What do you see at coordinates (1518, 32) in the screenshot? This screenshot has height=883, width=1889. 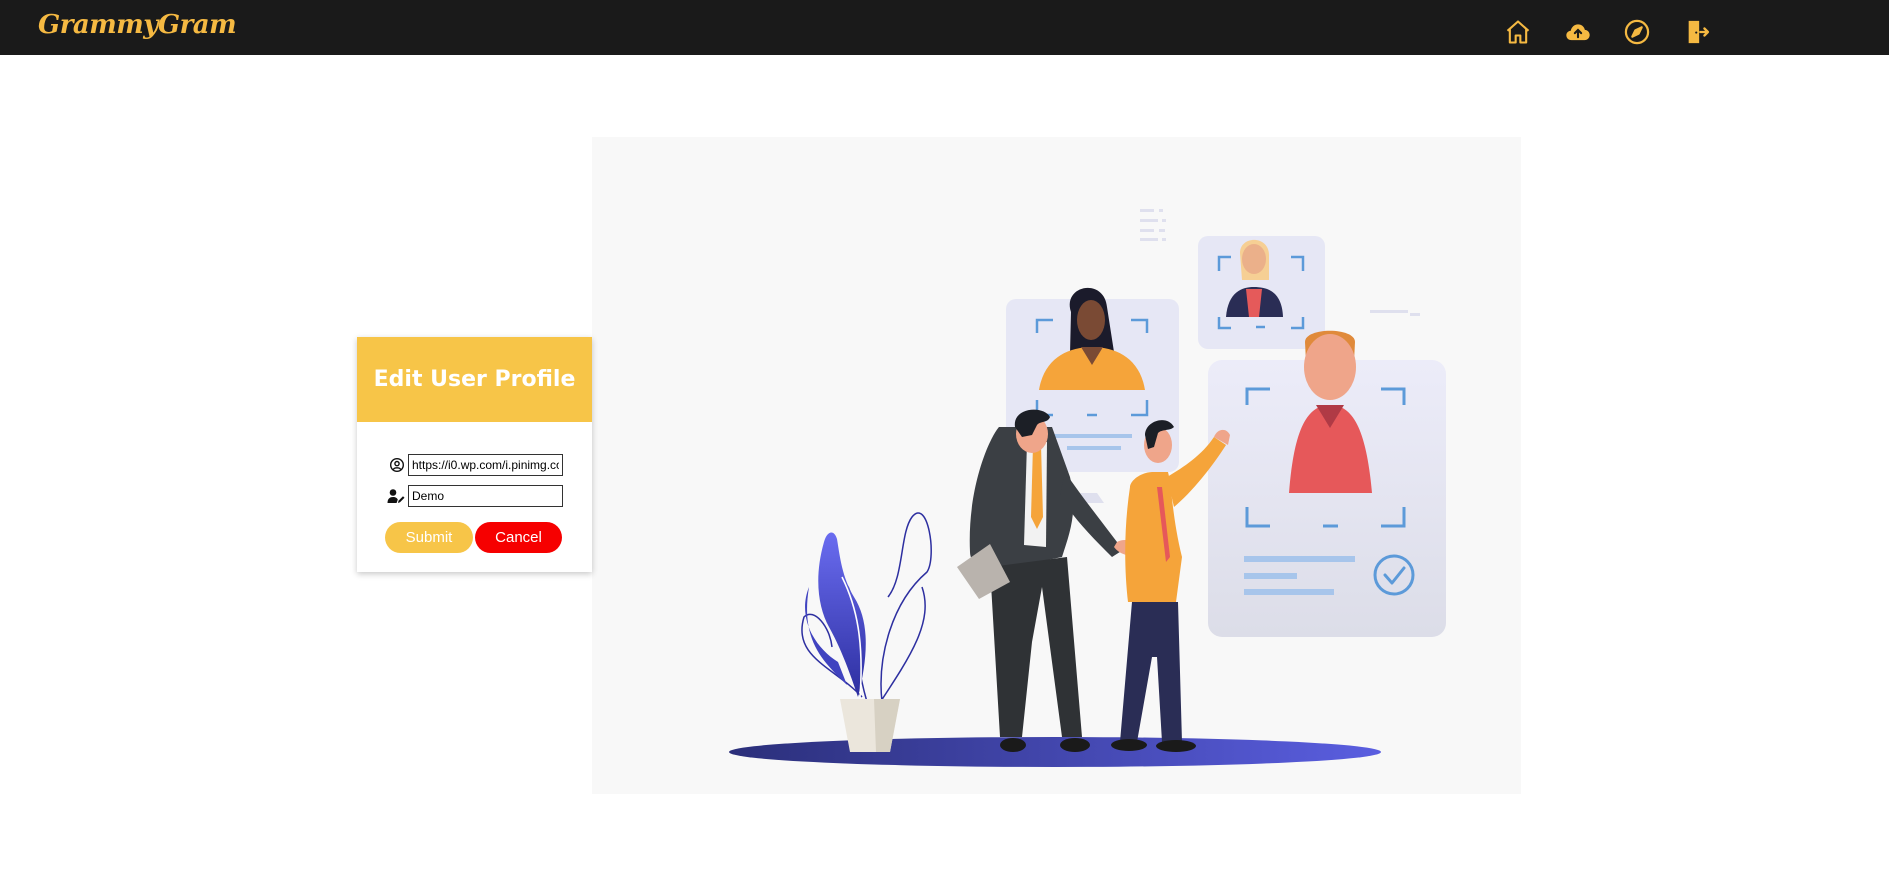 I see `home-icon` at bounding box center [1518, 32].